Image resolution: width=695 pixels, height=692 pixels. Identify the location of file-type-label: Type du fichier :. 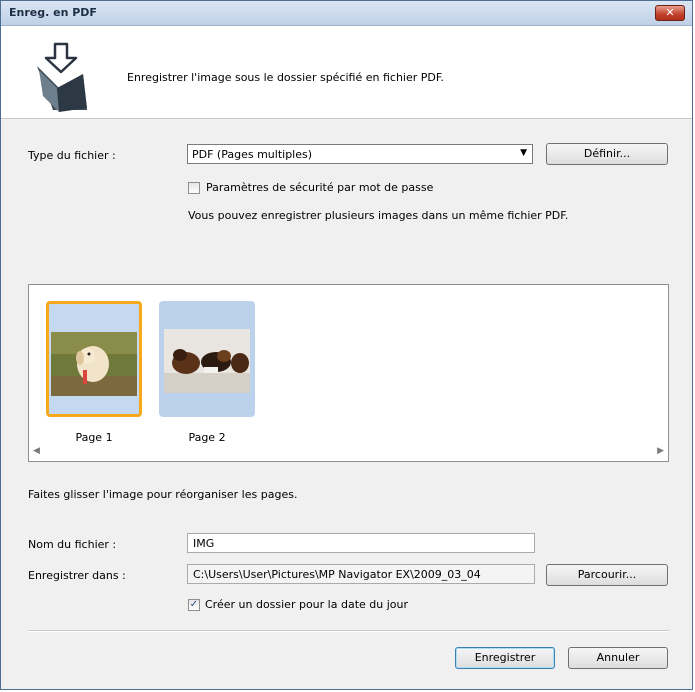
(72, 155).